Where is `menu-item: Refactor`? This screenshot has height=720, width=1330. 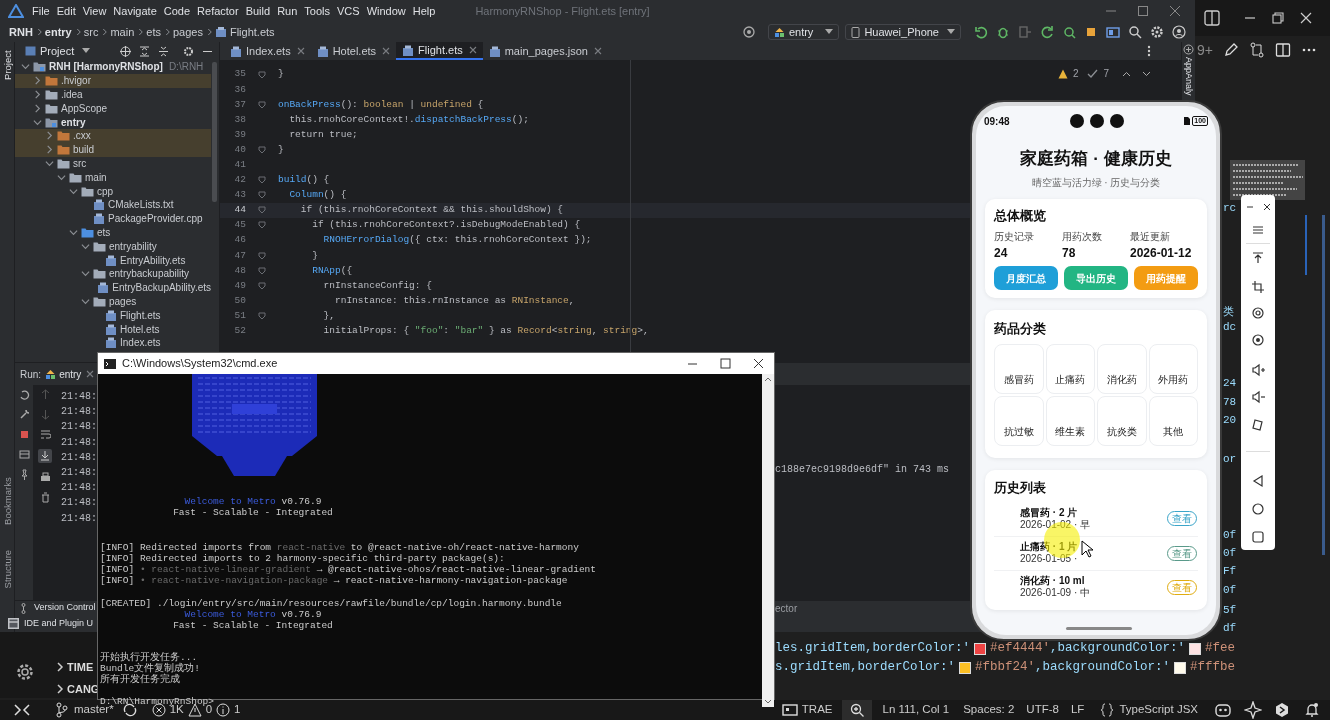 menu-item: Refactor is located at coordinates (218, 11).